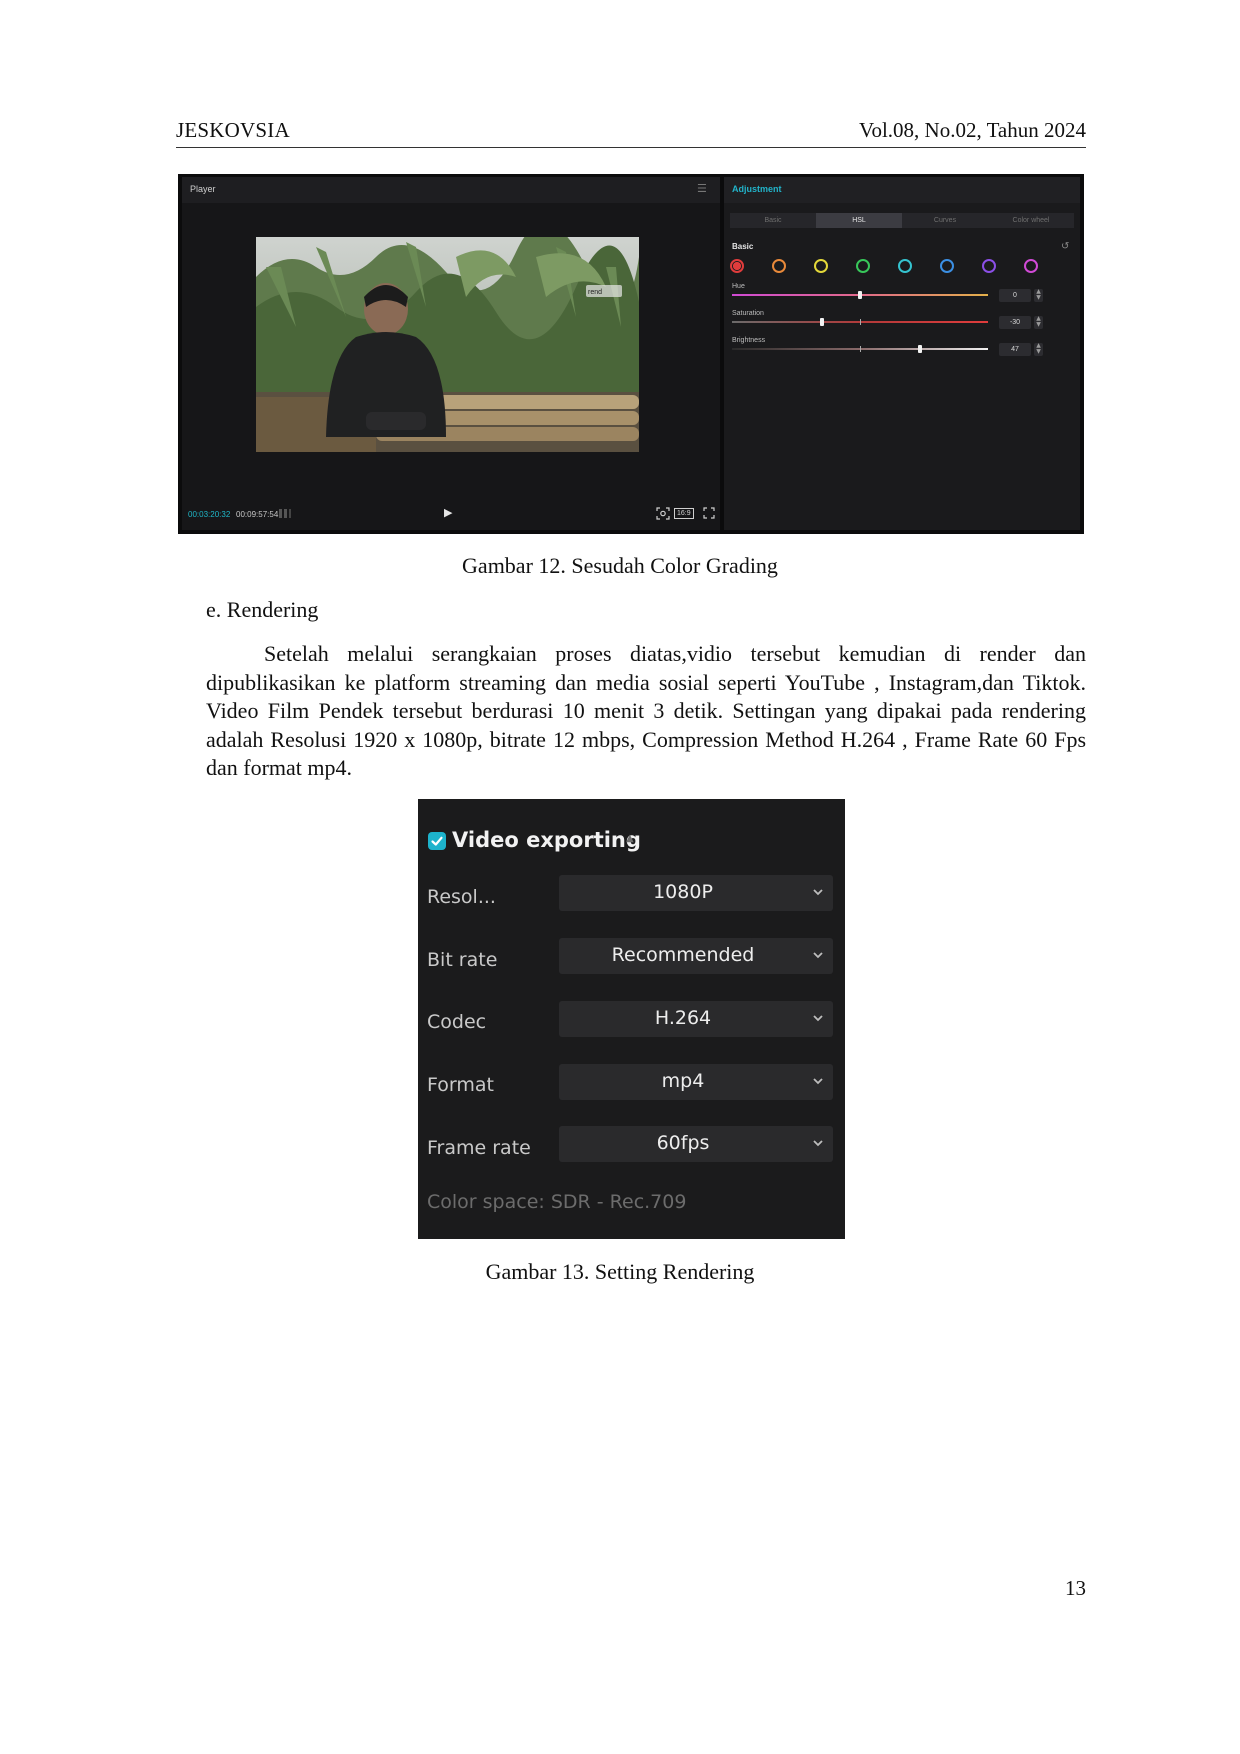 Image resolution: width=1240 pixels, height=1754 pixels. What do you see at coordinates (702, 188) in the screenshot?
I see `menu-icon: ☰` at bounding box center [702, 188].